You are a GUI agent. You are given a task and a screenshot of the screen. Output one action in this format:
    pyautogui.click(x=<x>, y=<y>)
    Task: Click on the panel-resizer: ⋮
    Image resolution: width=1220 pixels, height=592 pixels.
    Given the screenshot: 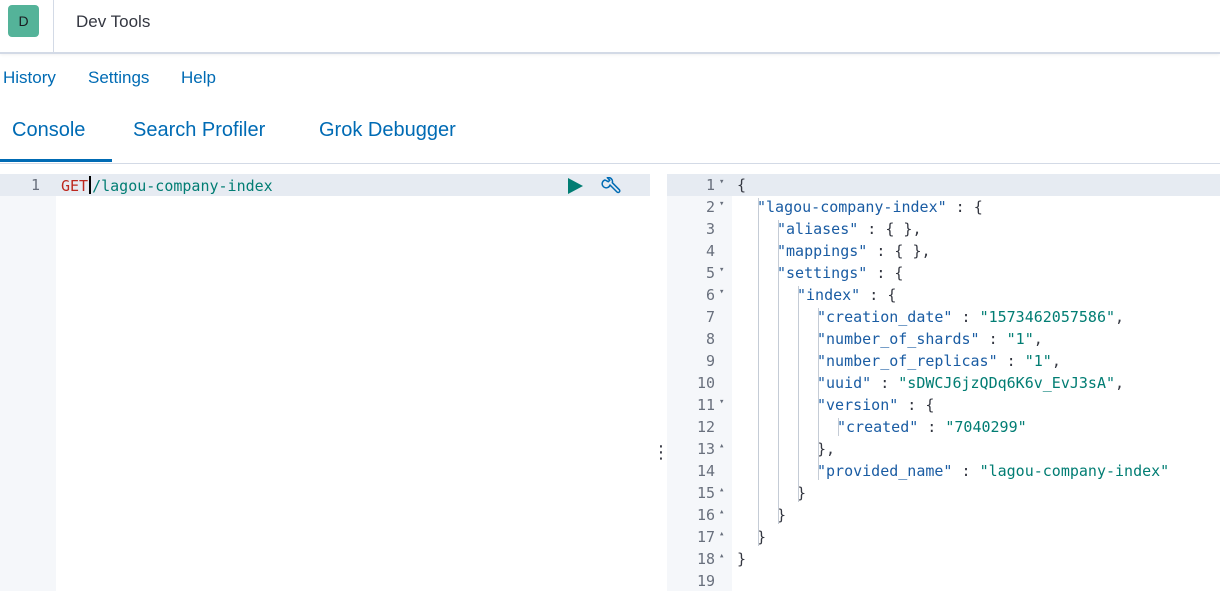 What is the action you would take?
    pyautogui.click(x=661, y=452)
    